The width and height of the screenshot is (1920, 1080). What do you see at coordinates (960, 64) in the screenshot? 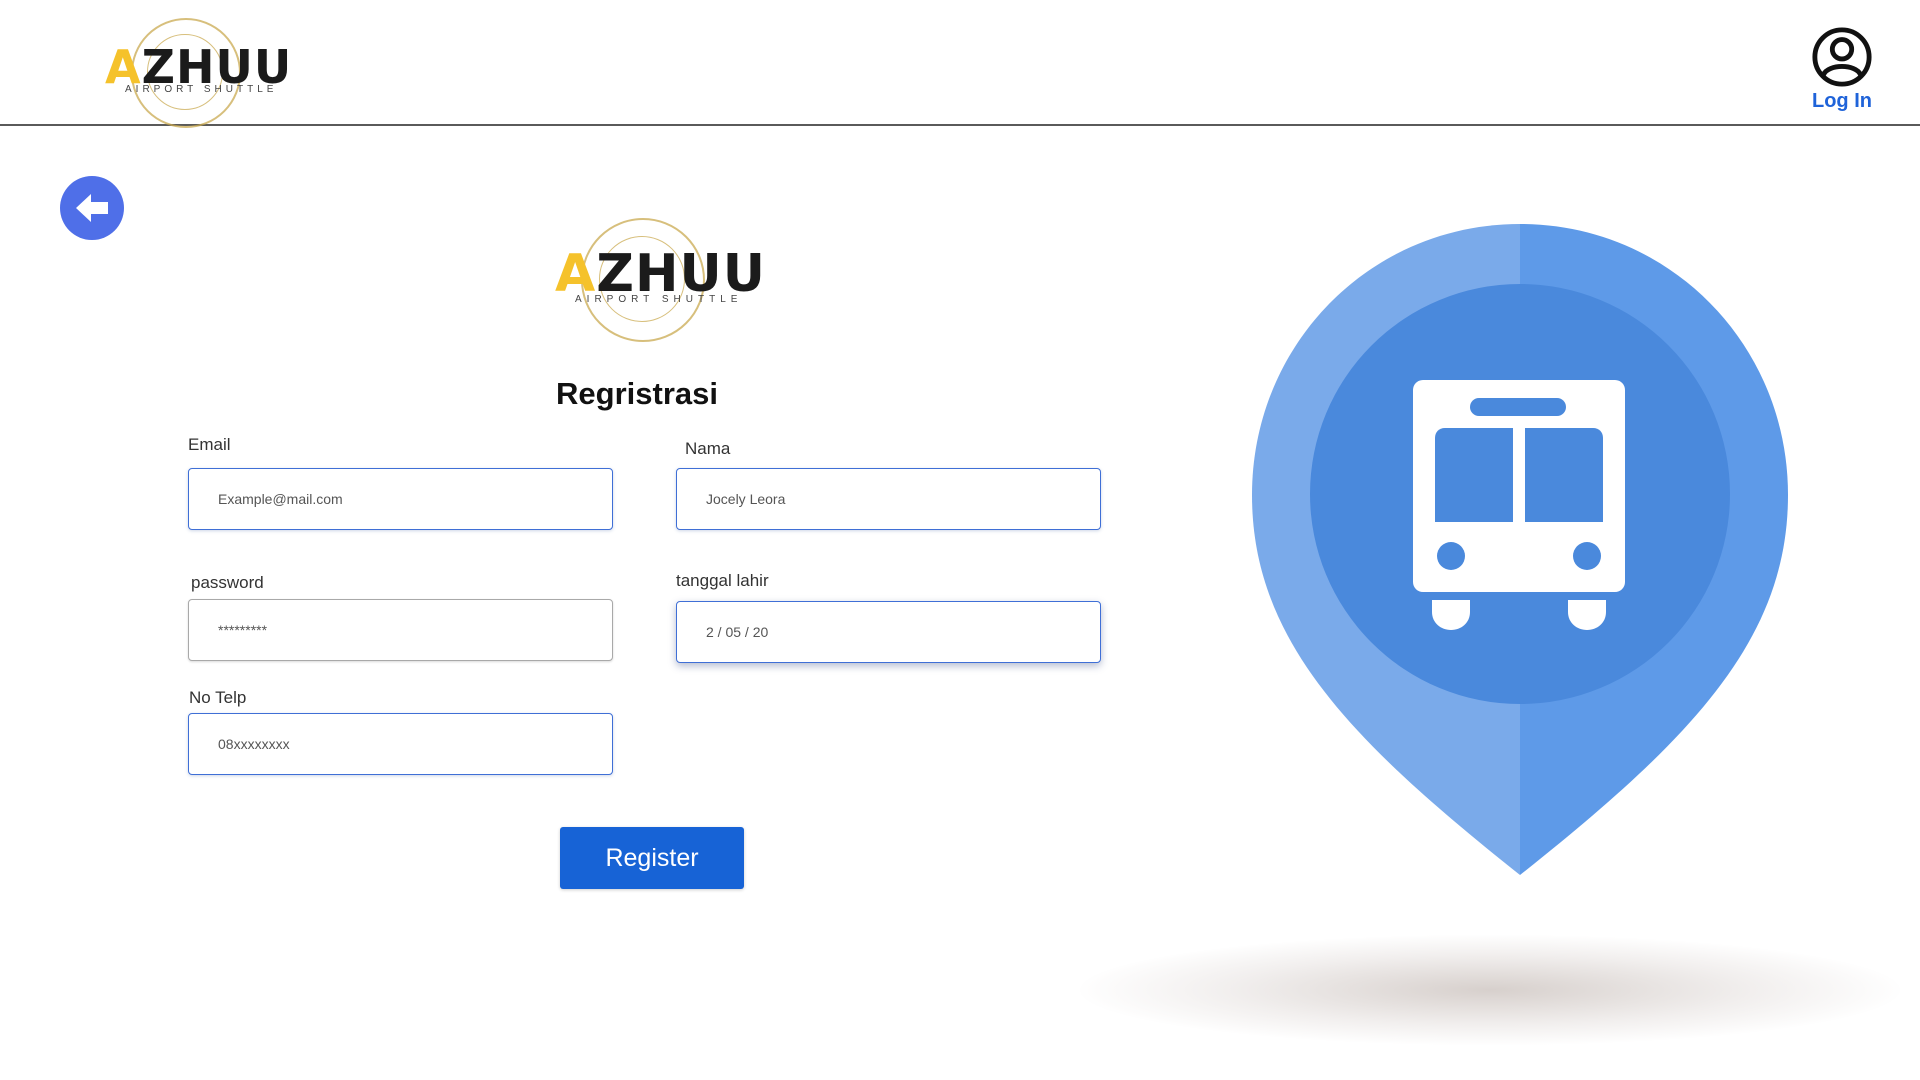
I see `top-navbar: AZHUU AIRPORT SHUTTLE Log In` at bounding box center [960, 64].